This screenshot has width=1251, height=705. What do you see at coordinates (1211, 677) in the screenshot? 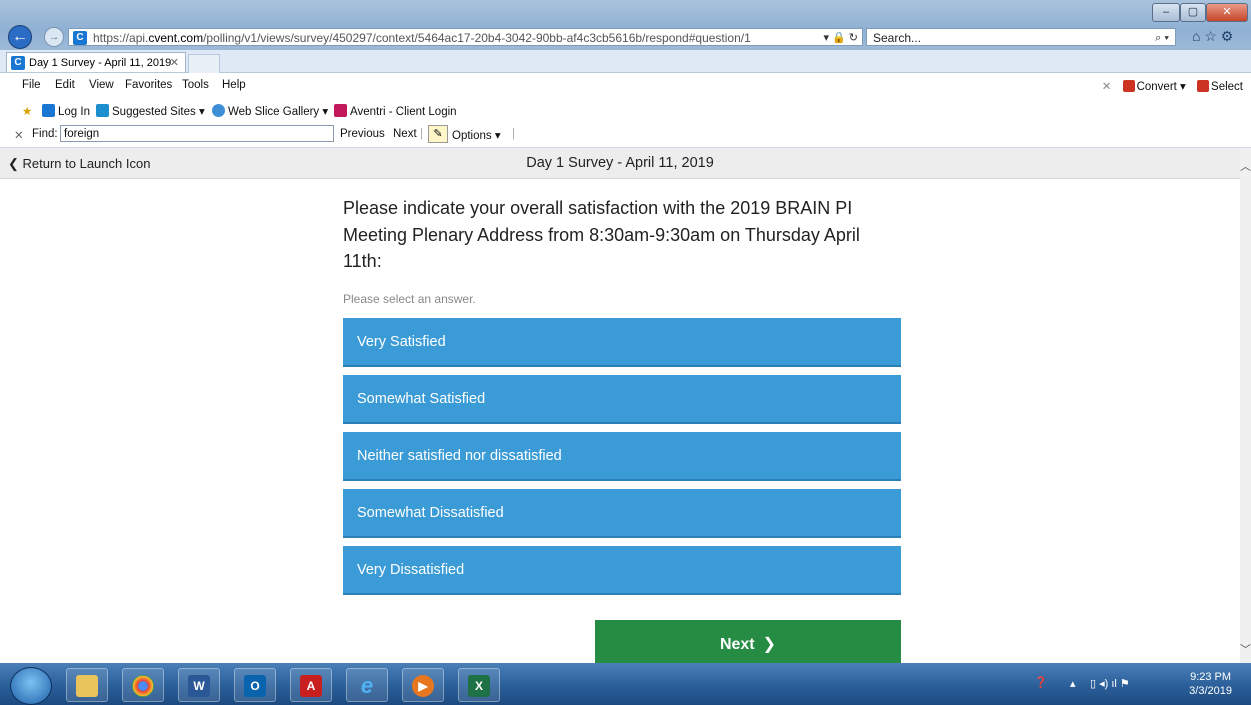
I see `clock-time: 9:23 PM` at bounding box center [1211, 677].